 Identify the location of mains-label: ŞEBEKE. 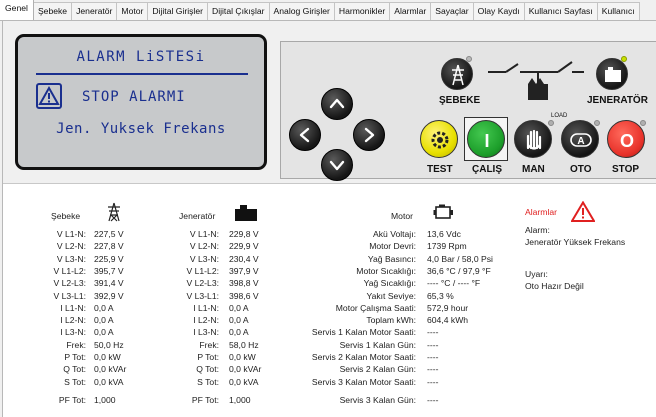
(460, 100).